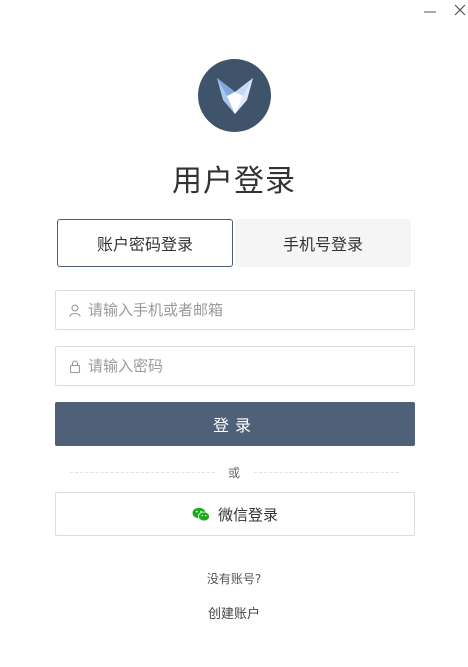  What do you see at coordinates (323, 243) in the screenshot?
I see `tab-phone-login: 手机号登录` at bounding box center [323, 243].